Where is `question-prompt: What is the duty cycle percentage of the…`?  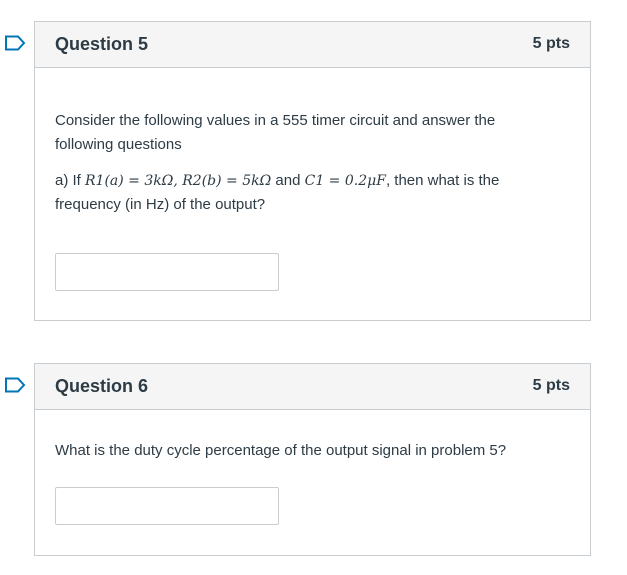 question-prompt: What is the duty cycle percentage of the… is located at coordinates (281, 450).